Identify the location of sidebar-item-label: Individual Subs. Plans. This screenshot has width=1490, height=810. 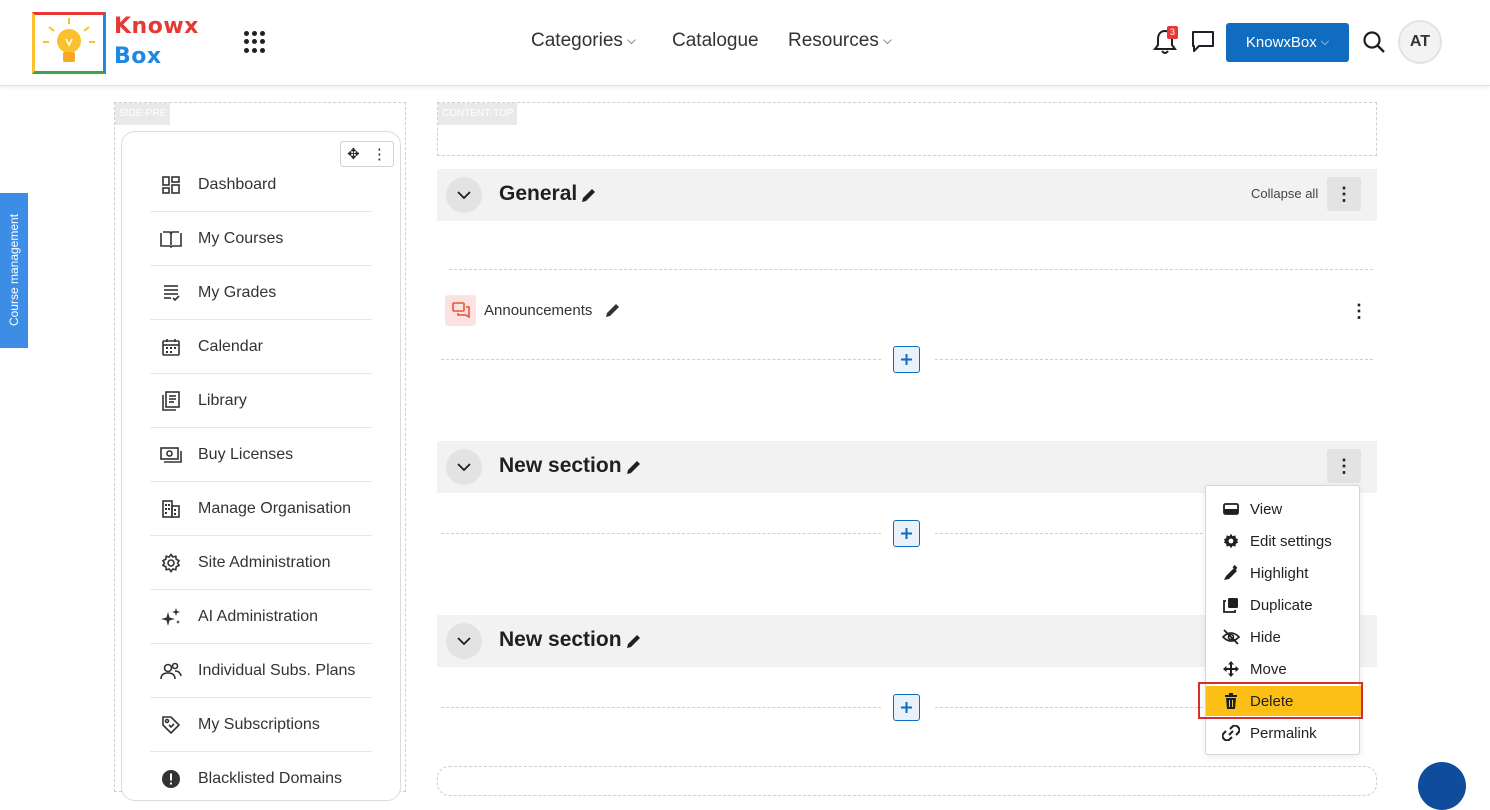
(277, 670).